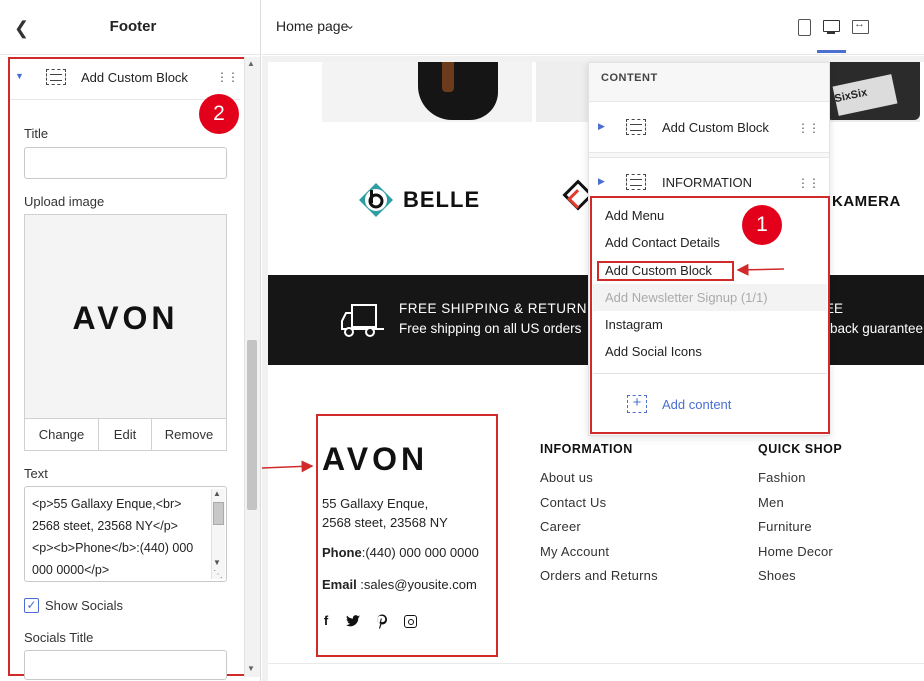 The width and height of the screenshot is (924, 681). What do you see at coordinates (59, 637) in the screenshot?
I see `socials-title-label: Socials Title` at bounding box center [59, 637].